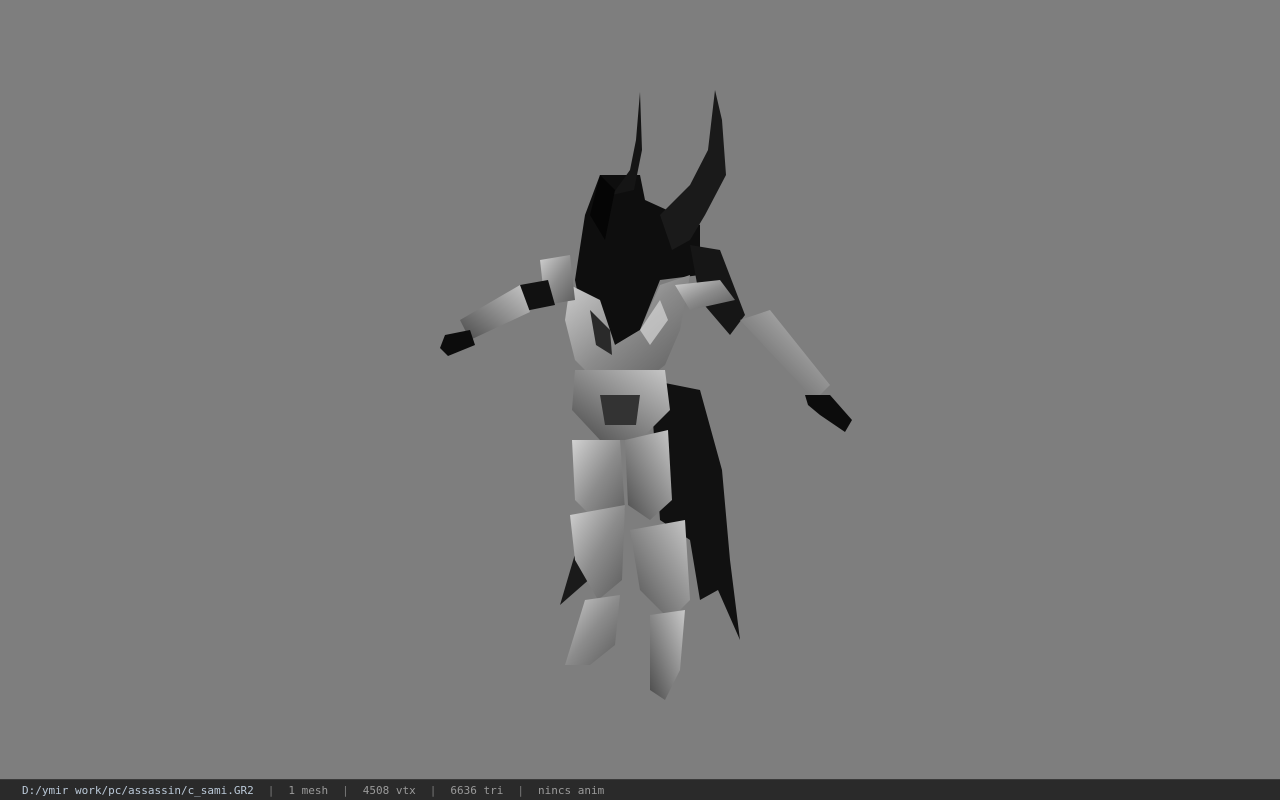 The image size is (1280, 800). Describe the element at coordinates (477, 790) in the screenshot. I see `triangle-count: 6636 tri` at that location.